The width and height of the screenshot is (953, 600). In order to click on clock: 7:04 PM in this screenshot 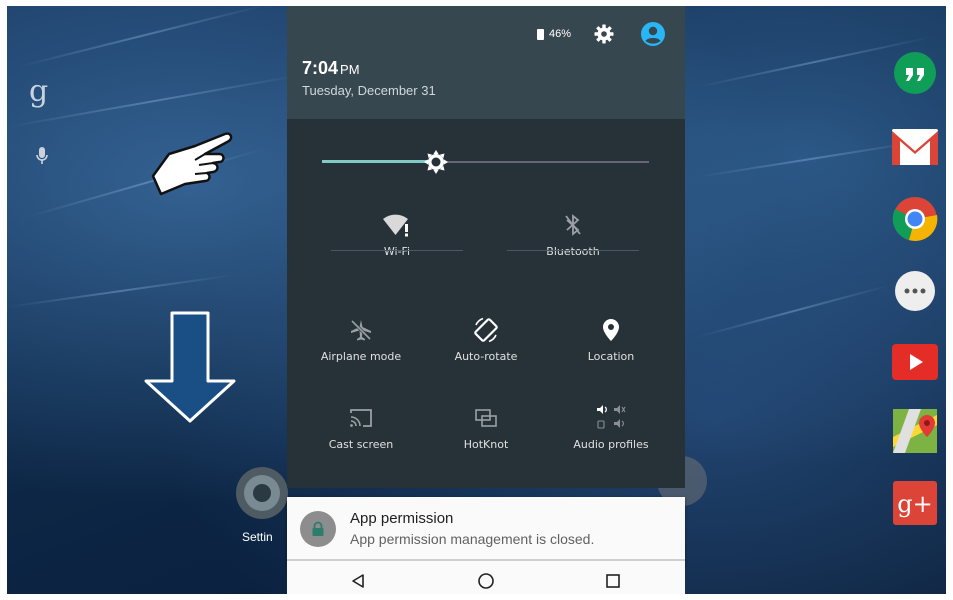, I will do `click(331, 68)`.